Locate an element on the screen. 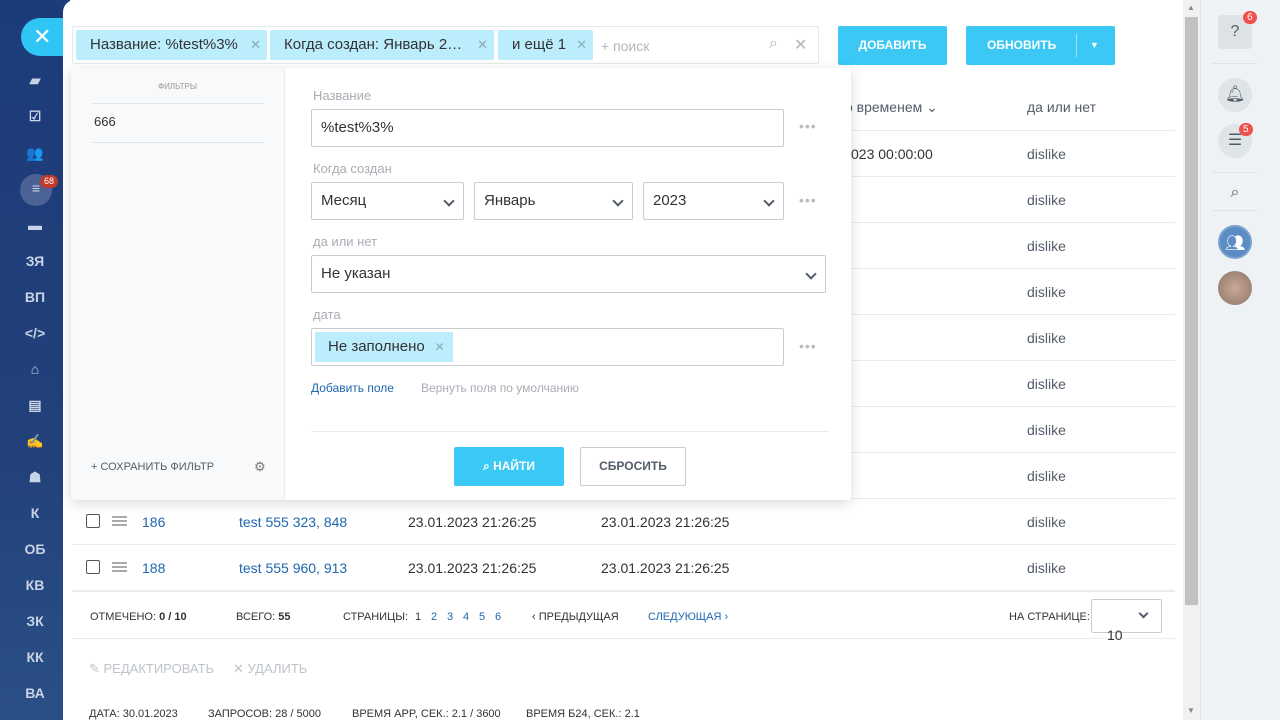  sidebar-item: КК is located at coordinates (35, 657).